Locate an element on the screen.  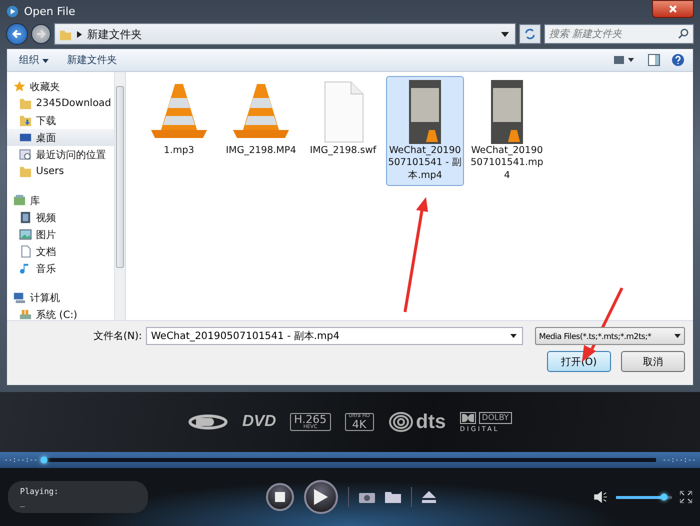
file-item: IMG_2198.swf is located at coordinates (343, 119).